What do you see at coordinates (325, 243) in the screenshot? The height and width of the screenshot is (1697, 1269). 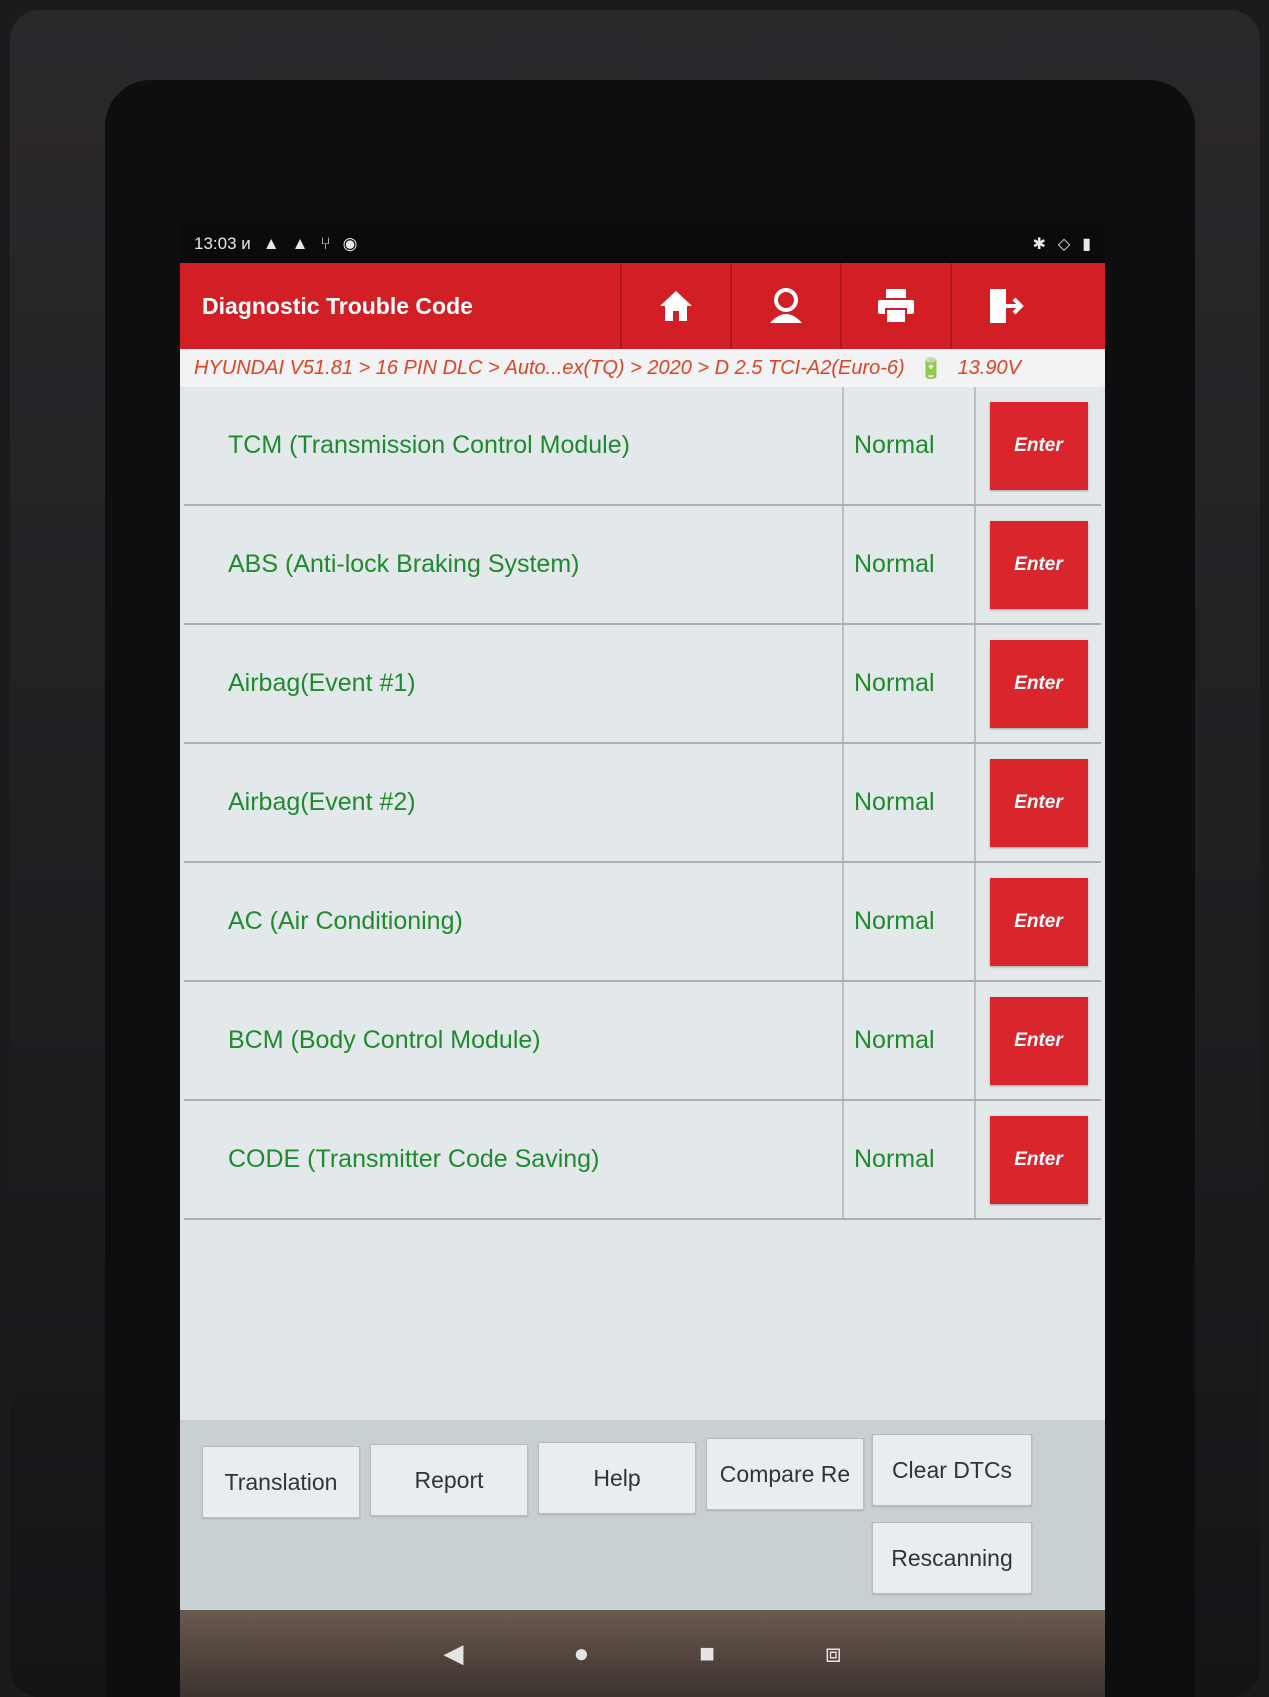 I see `usb-icon: ⑂` at bounding box center [325, 243].